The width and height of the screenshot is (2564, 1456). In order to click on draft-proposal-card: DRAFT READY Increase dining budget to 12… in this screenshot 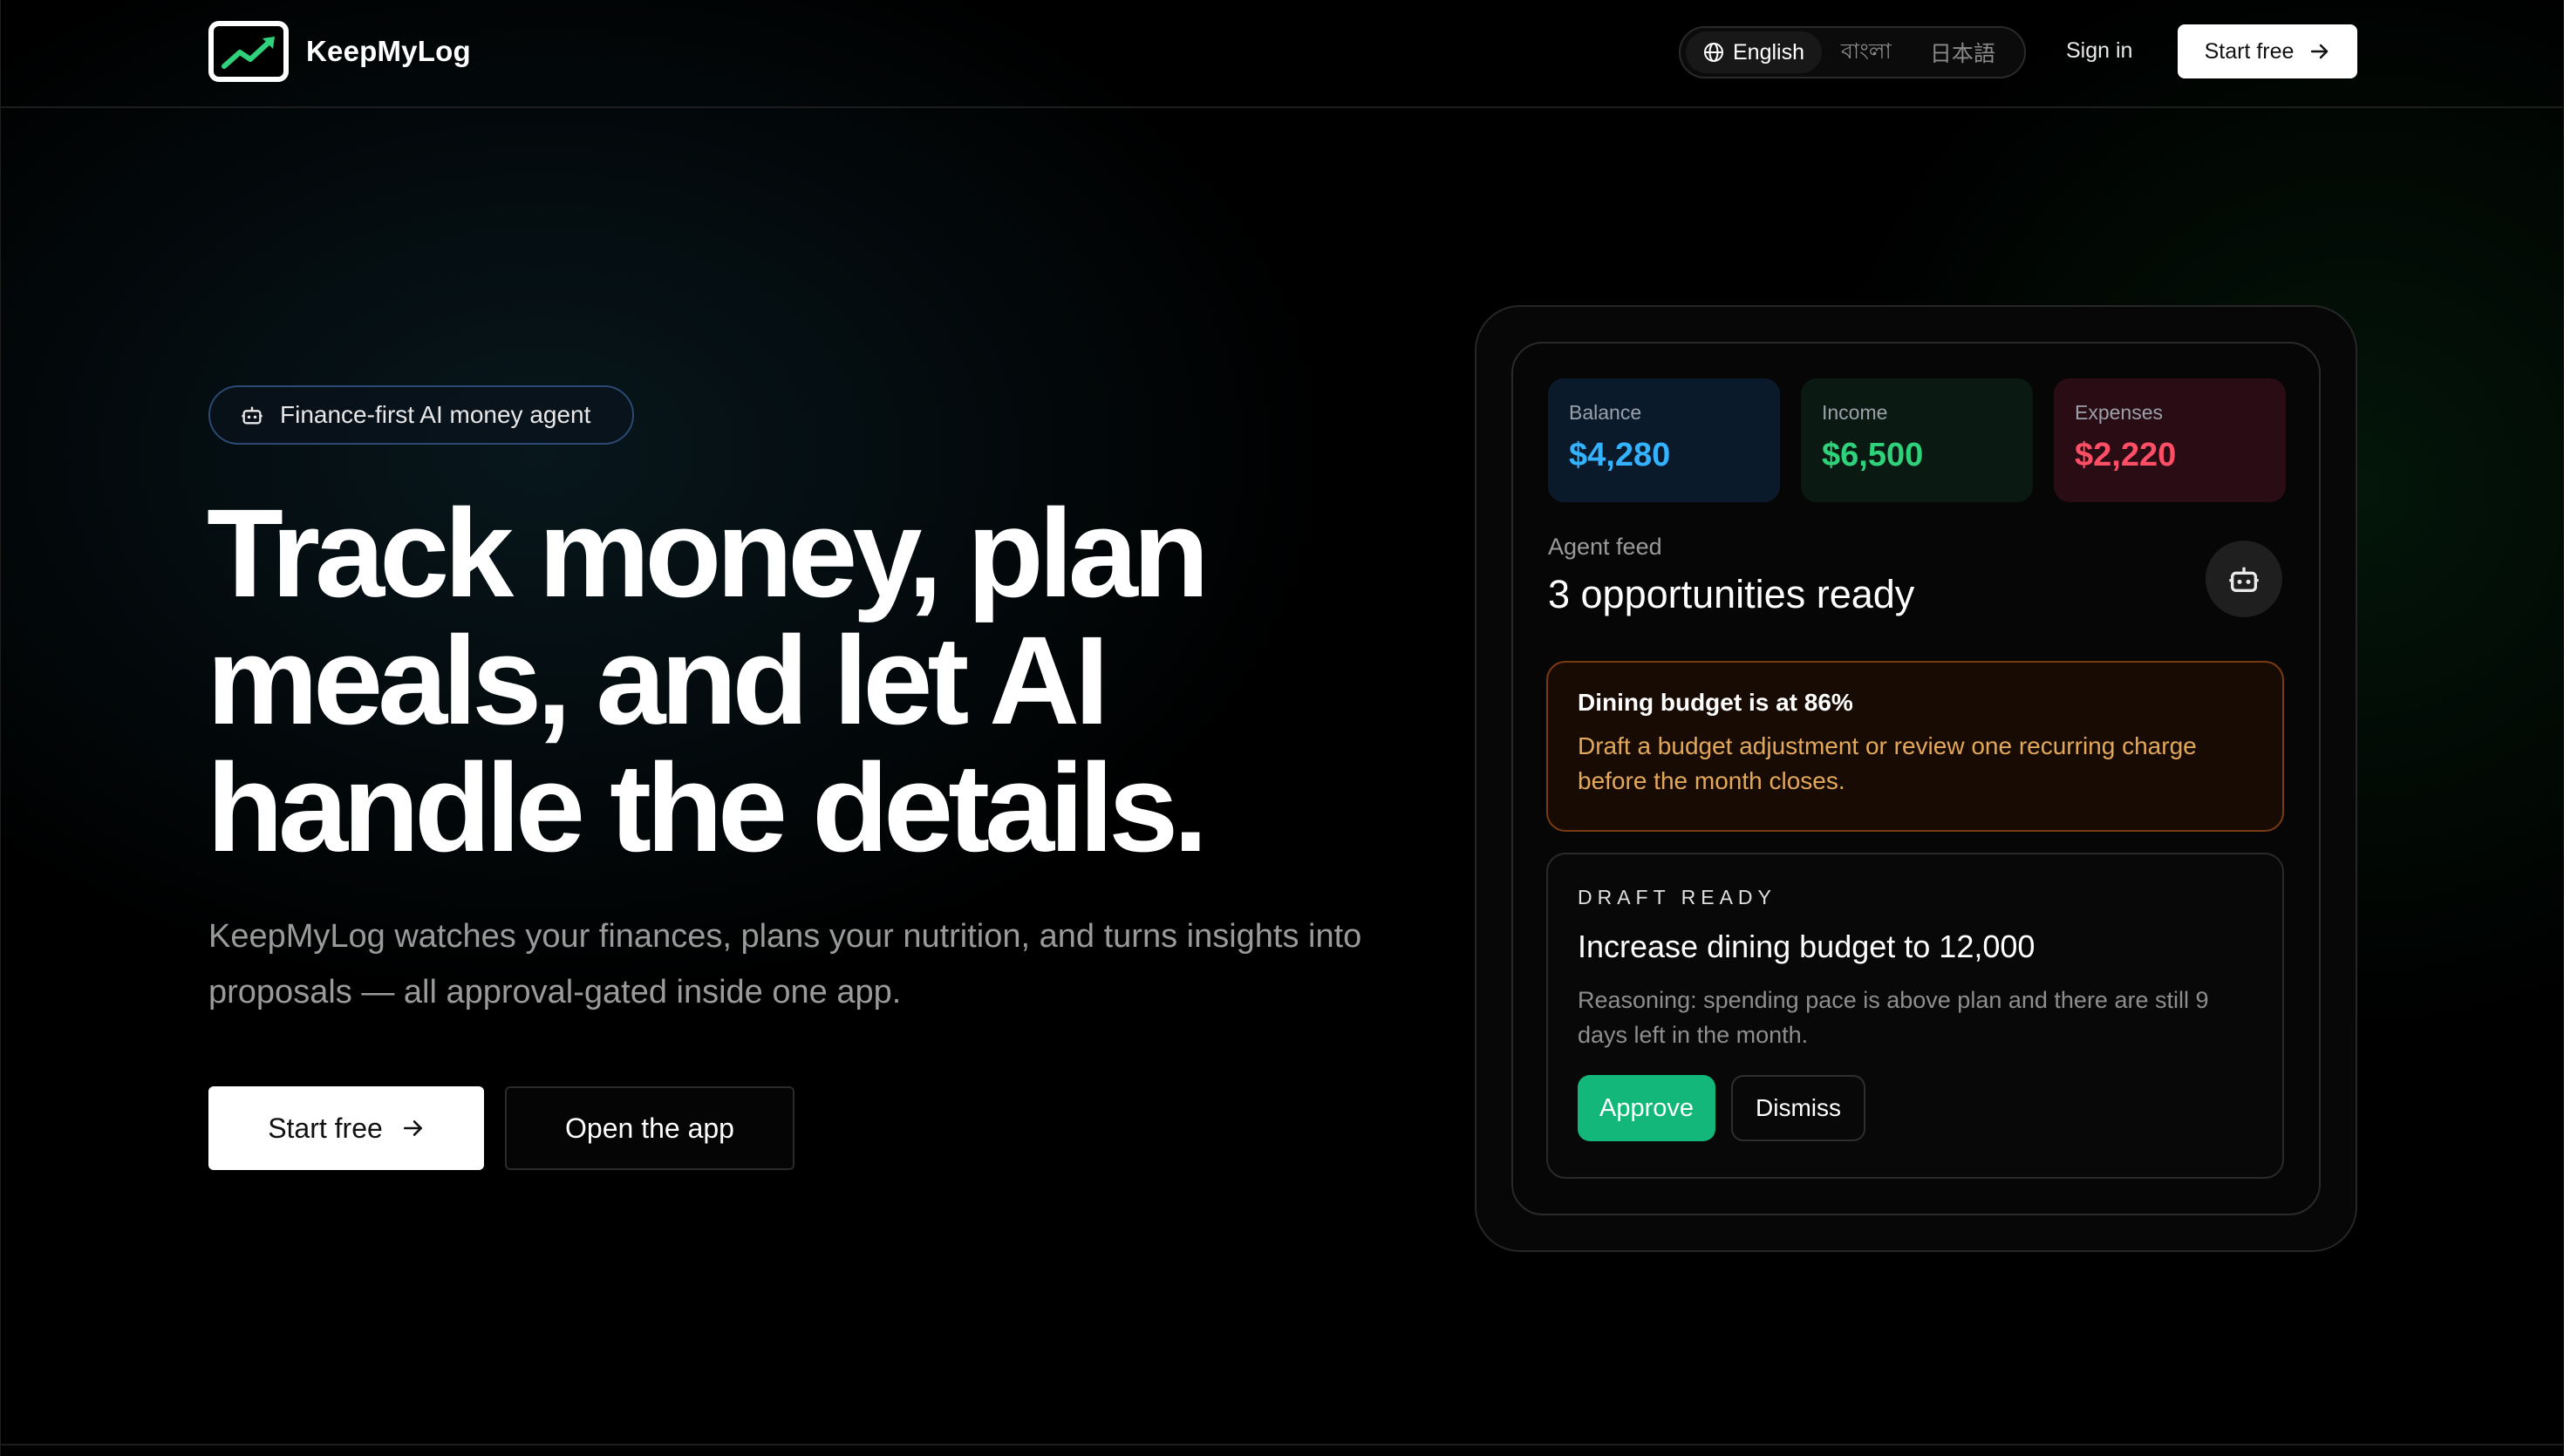, I will do `click(1915, 1016)`.